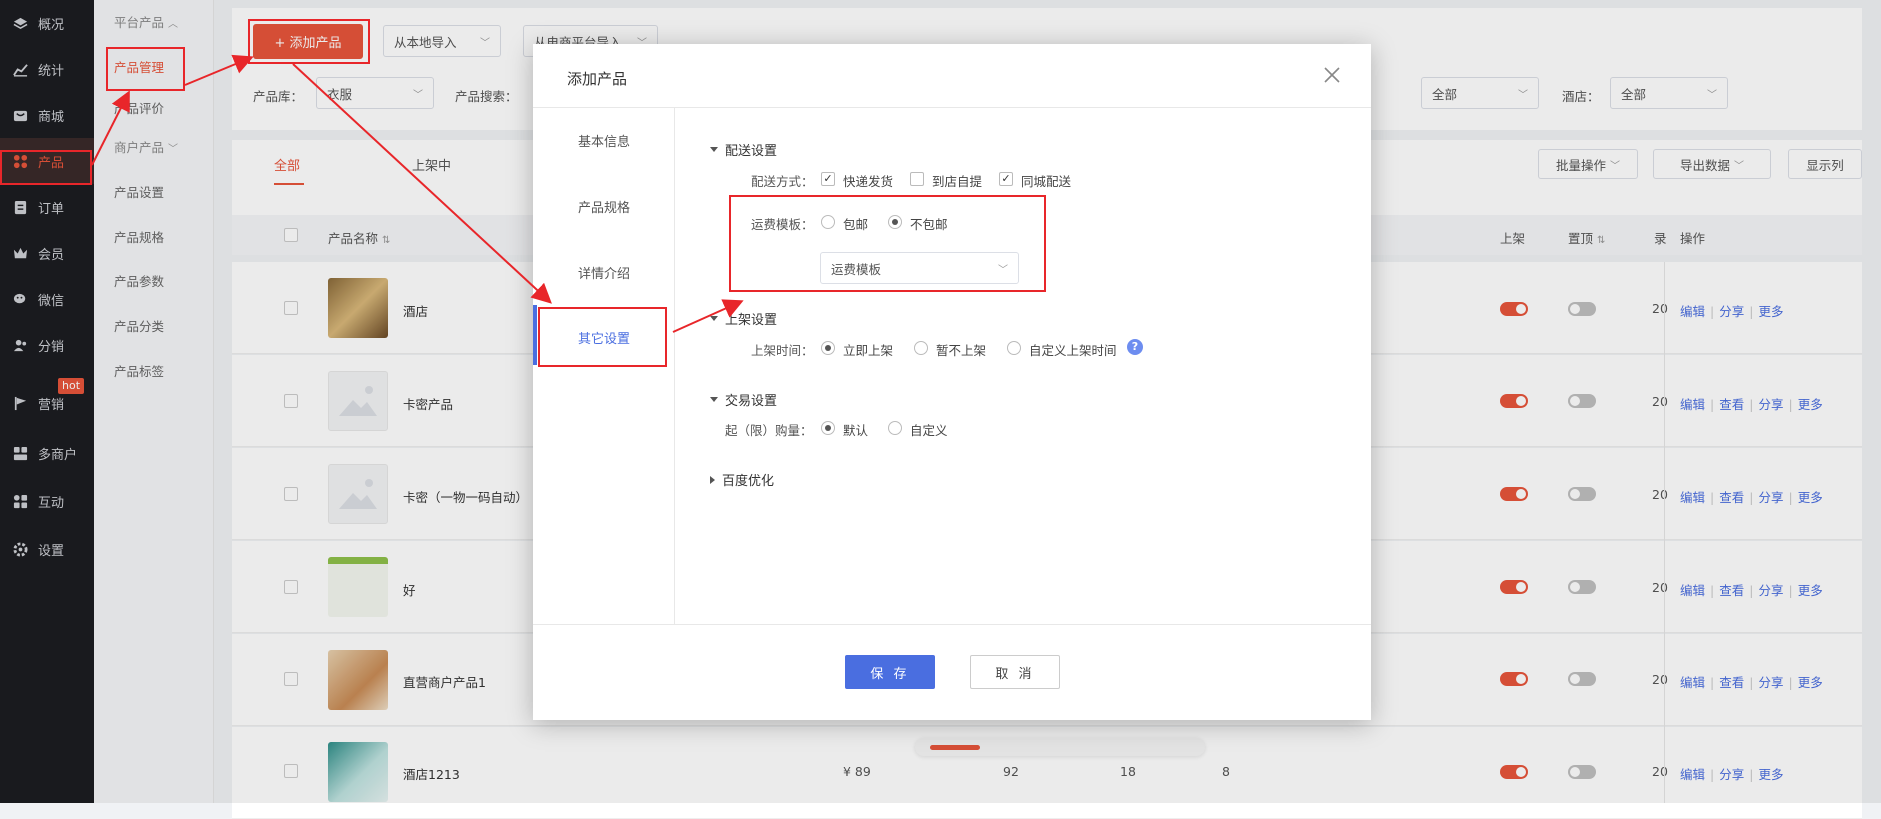  What do you see at coordinates (417, 193) in the screenshot?
I see `annotation-arrows` at bounding box center [417, 193].